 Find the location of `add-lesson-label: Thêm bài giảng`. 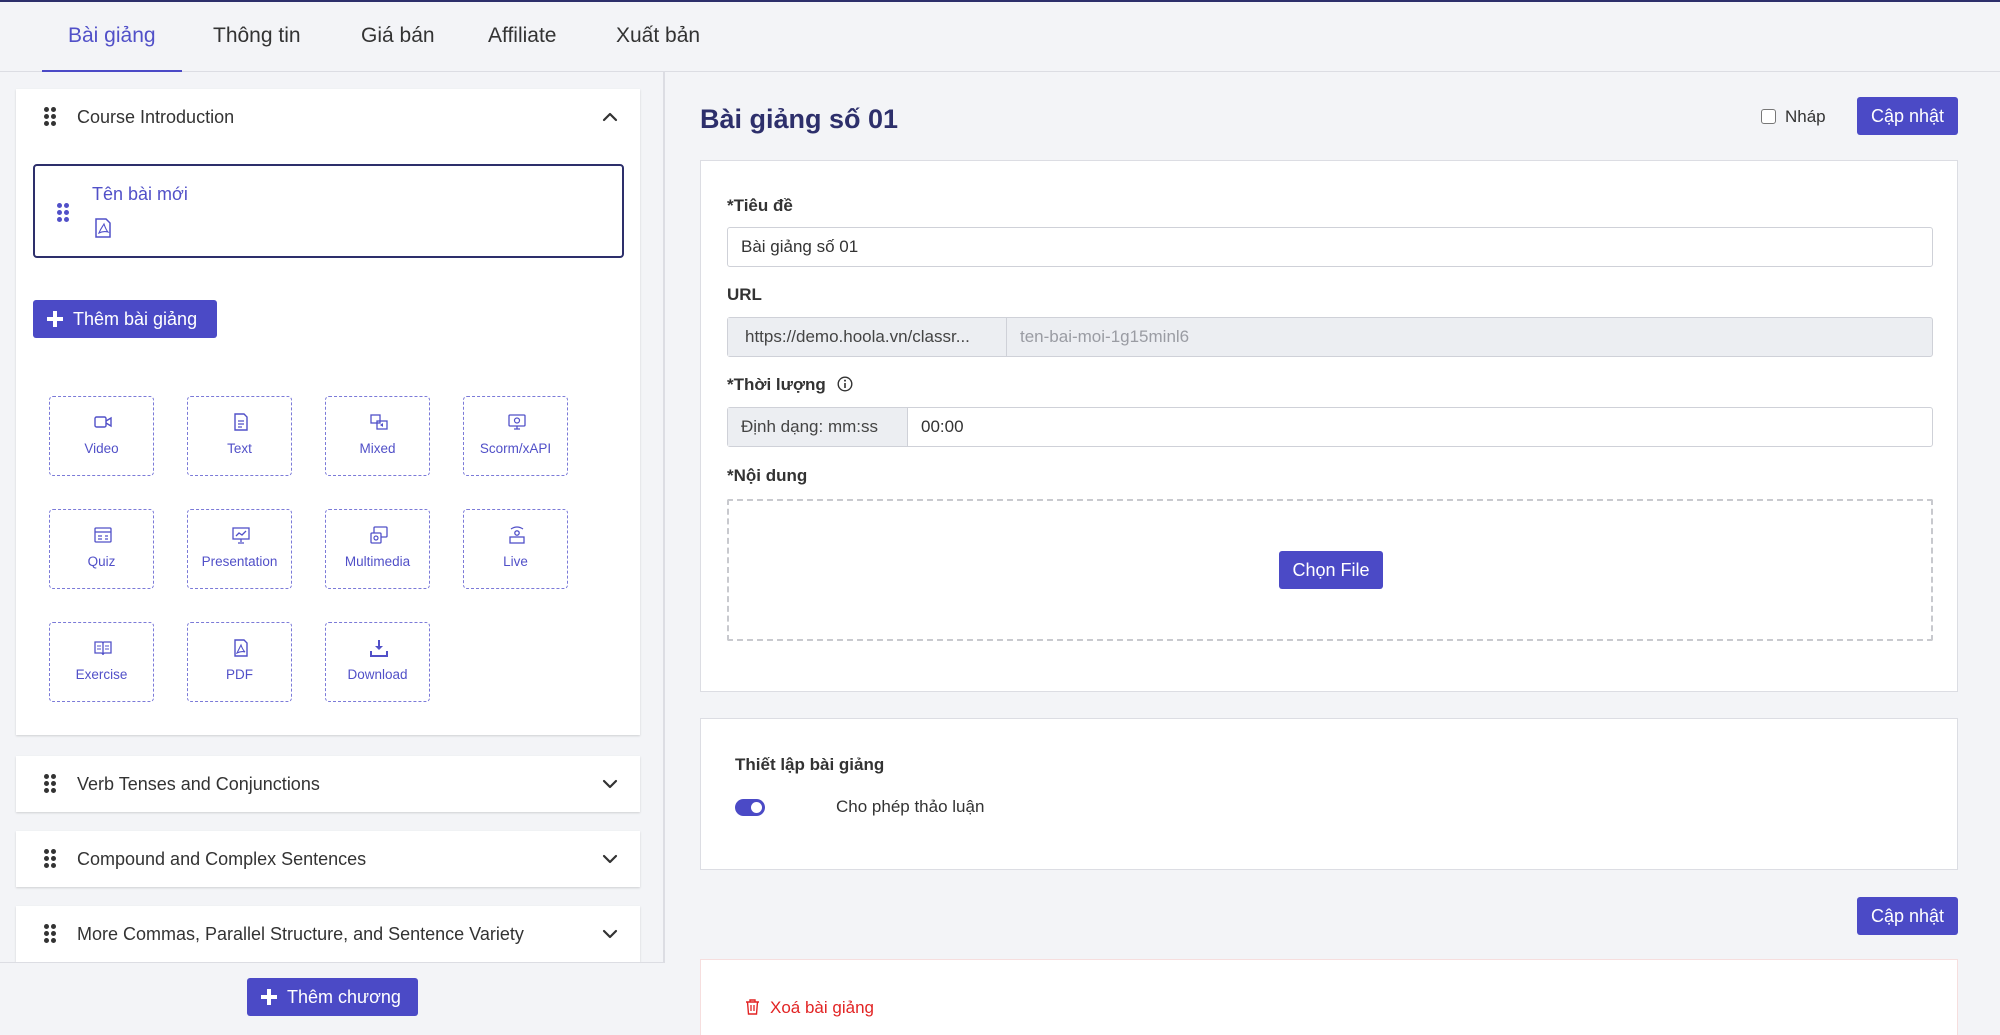

add-lesson-label: Thêm bài giảng is located at coordinates (135, 319).